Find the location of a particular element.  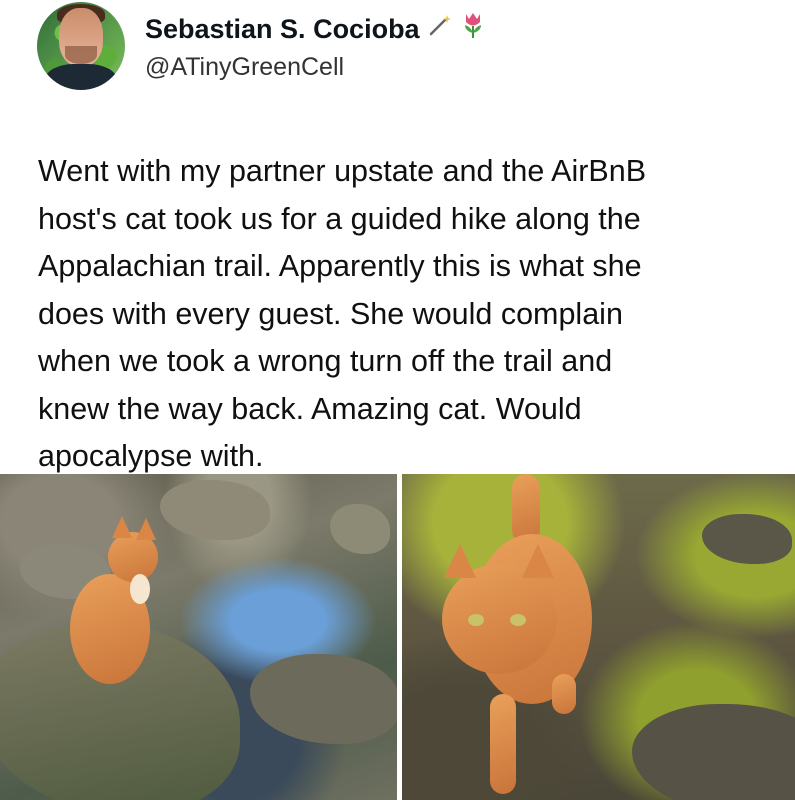

cat-head is located at coordinates (499, 619).